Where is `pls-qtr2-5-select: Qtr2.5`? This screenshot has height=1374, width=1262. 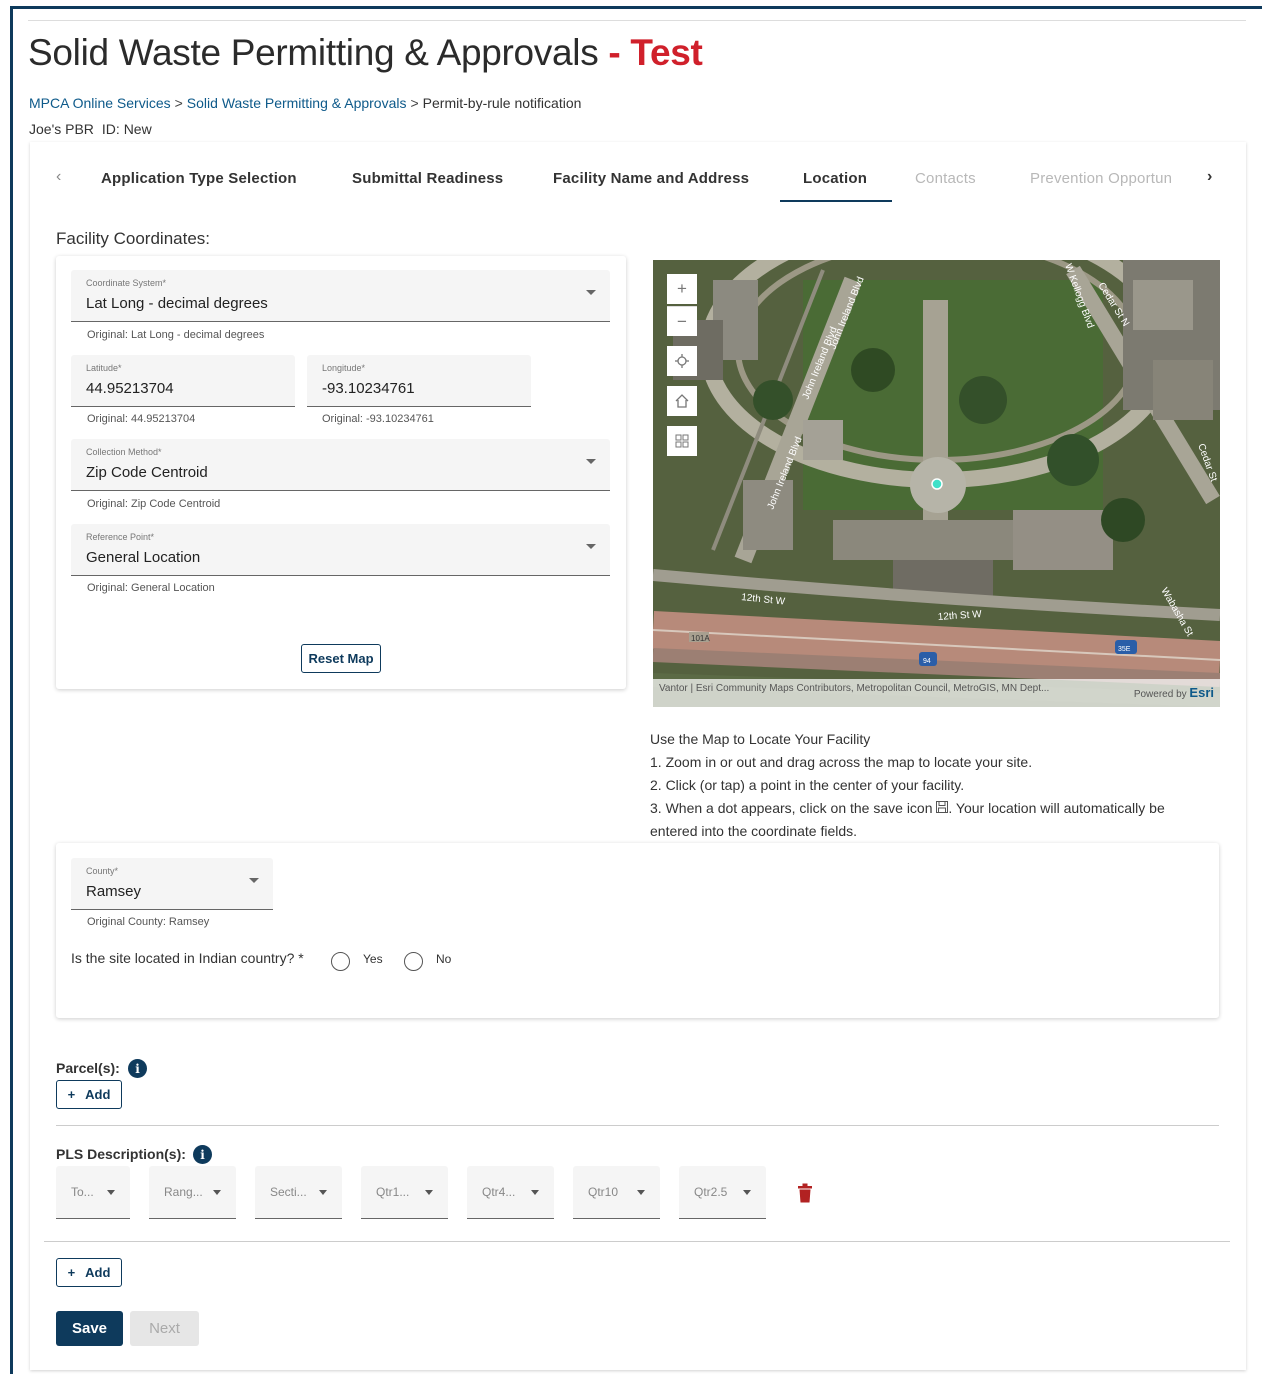
pls-qtr2-5-select: Qtr2.5 is located at coordinates (722, 1192).